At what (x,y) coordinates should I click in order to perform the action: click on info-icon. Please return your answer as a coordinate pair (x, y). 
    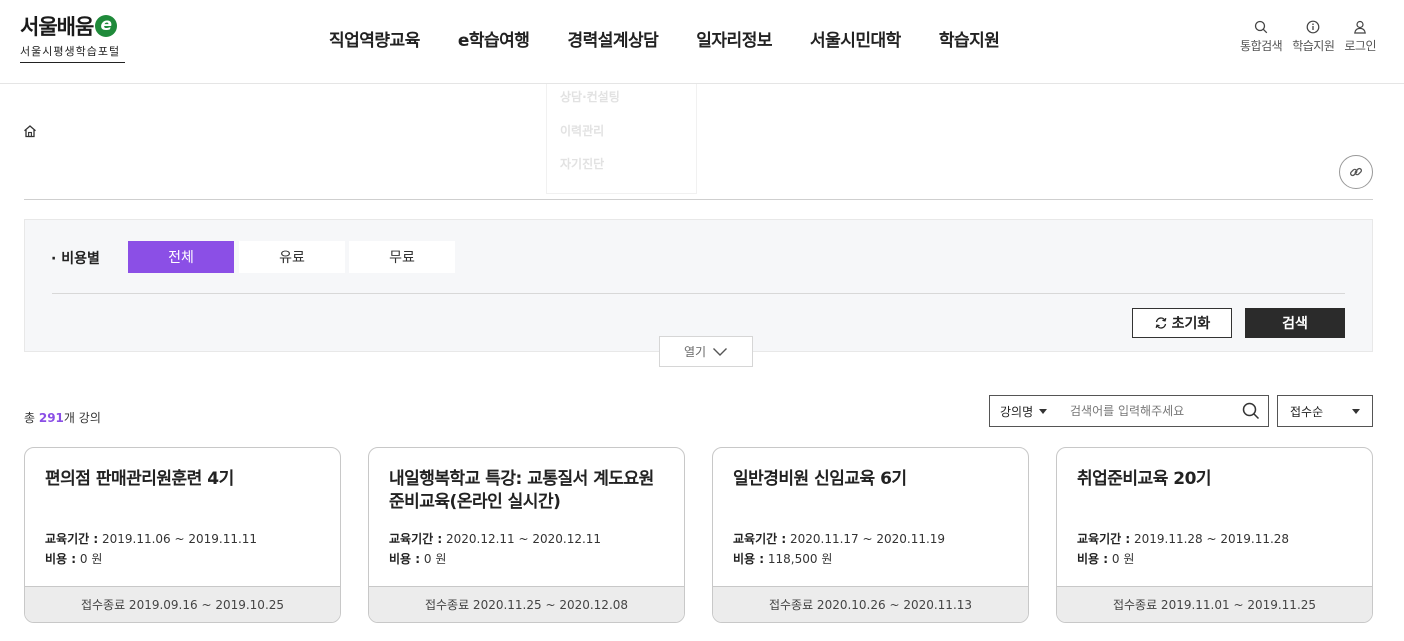
    Looking at the image, I should click on (1313, 27).